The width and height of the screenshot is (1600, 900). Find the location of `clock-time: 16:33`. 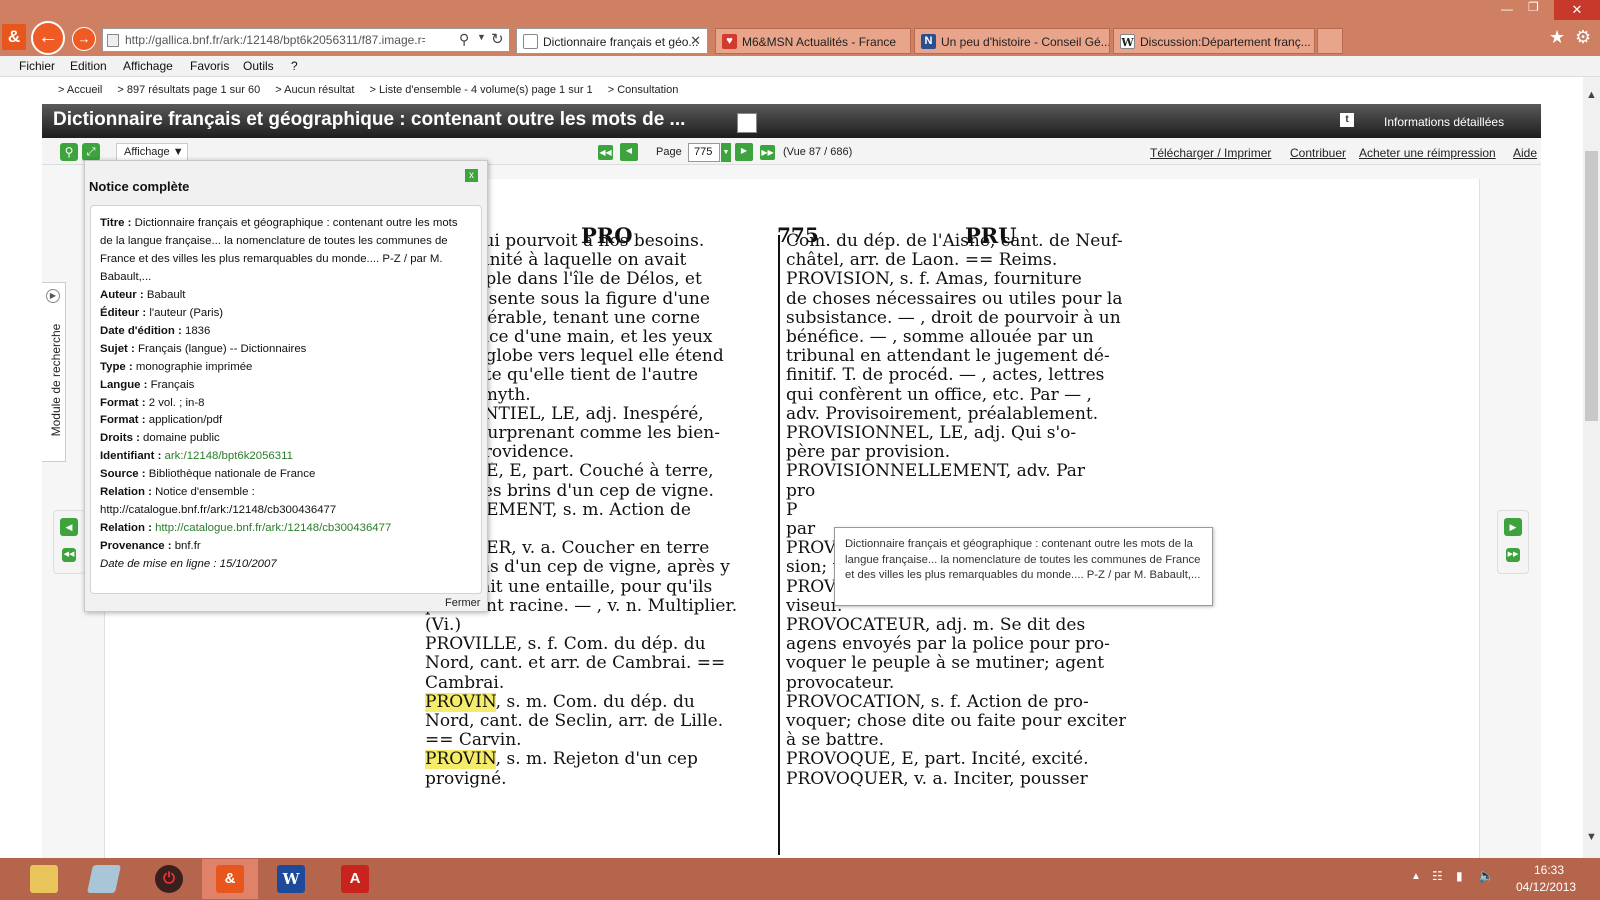

clock-time: 16:33 is located at coordinates (1549, 870).